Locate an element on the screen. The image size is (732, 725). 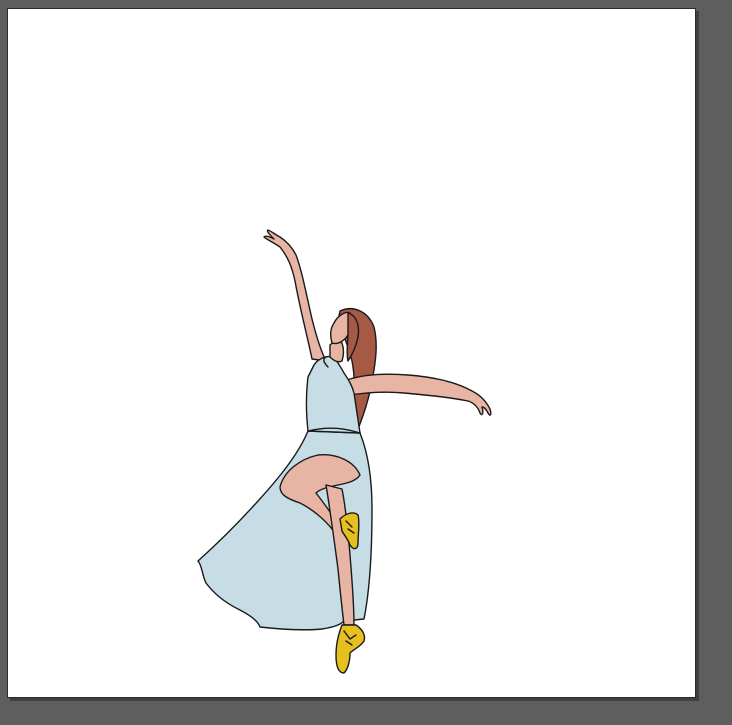
neck is located at coordinates (337, 351).